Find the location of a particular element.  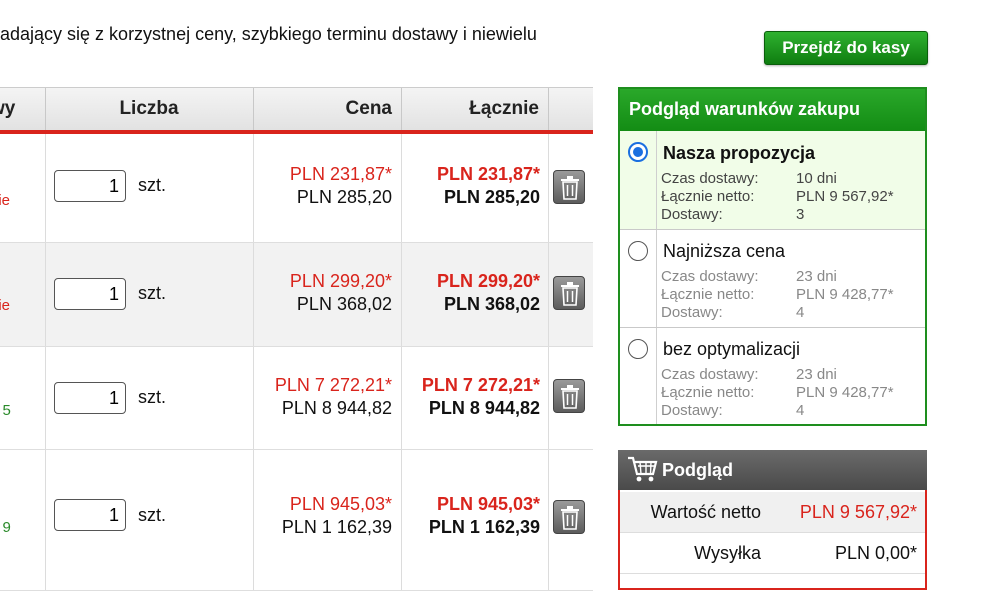

purchase-conditions-title: Podgląd warunków zakupu is located at coordinates (772, 110).